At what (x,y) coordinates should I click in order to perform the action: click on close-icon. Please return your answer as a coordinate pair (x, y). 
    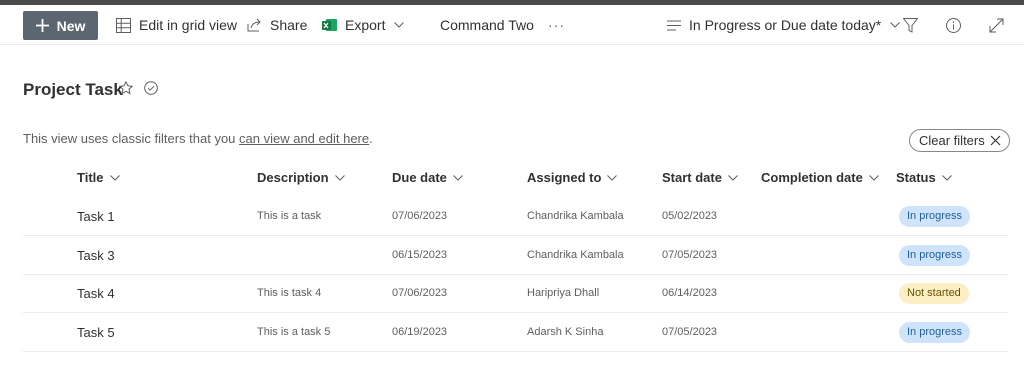
    Looking at the image, I should click on (995, 140).